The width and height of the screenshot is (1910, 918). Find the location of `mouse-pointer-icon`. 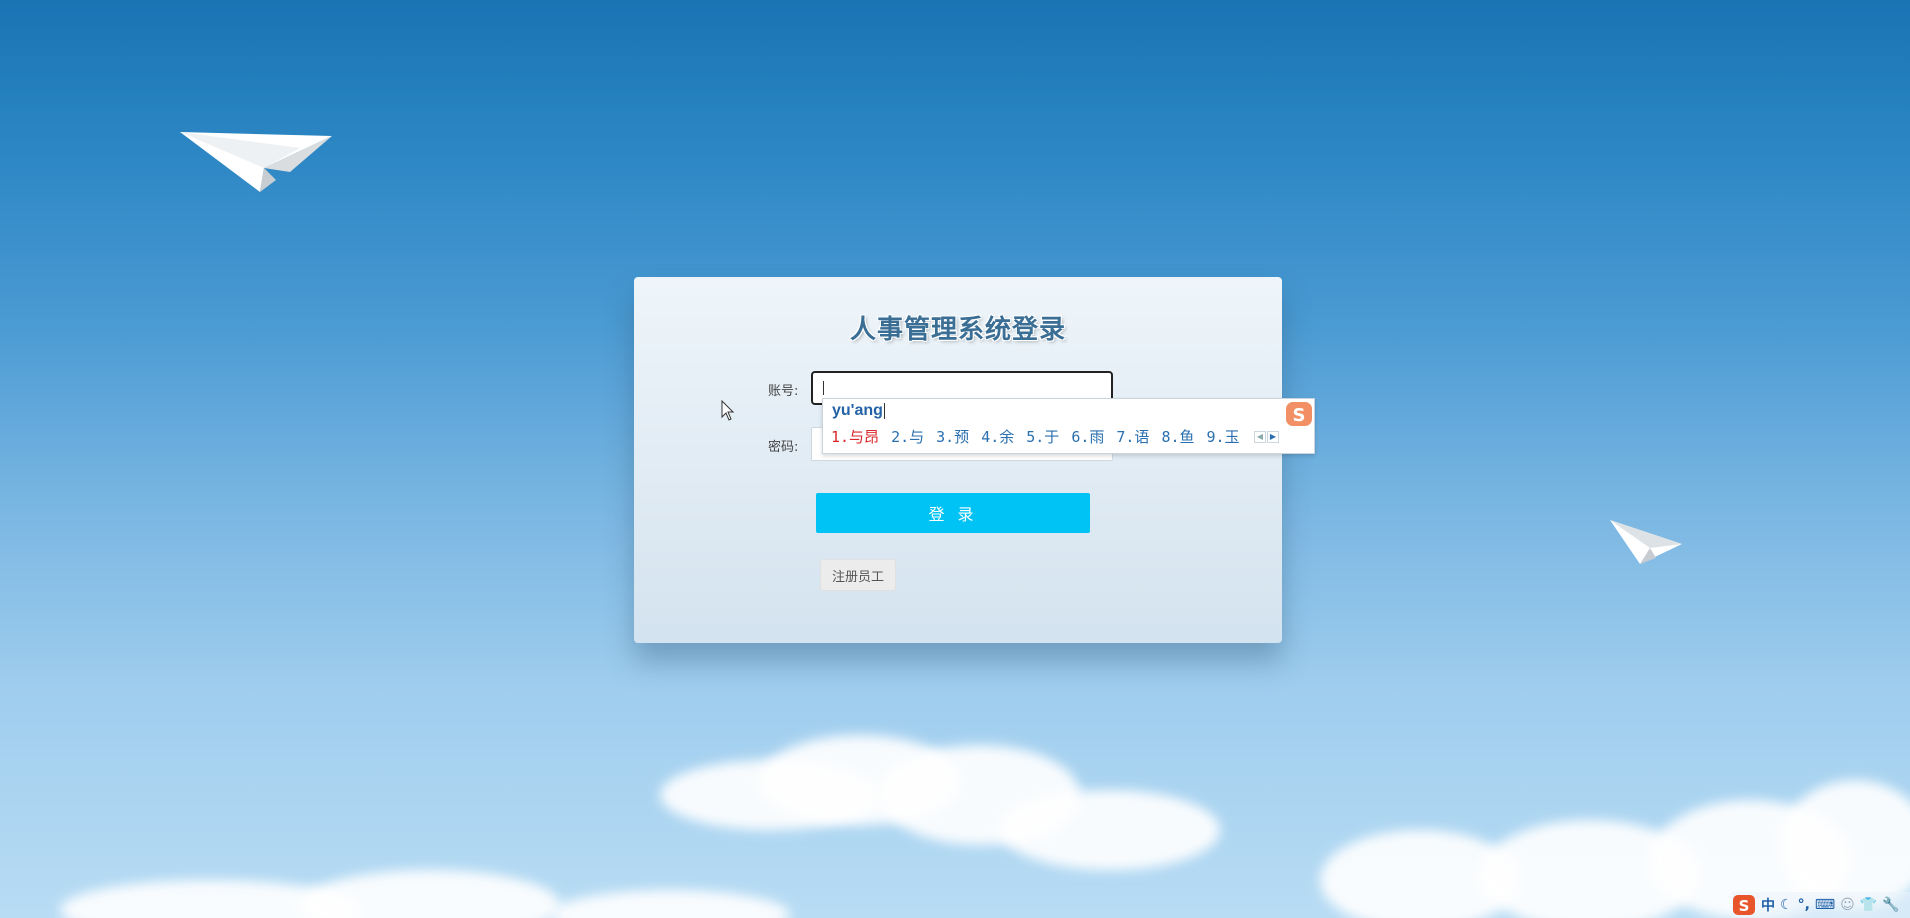

mouse-pointer-icon is located at coordinates (728, 410).